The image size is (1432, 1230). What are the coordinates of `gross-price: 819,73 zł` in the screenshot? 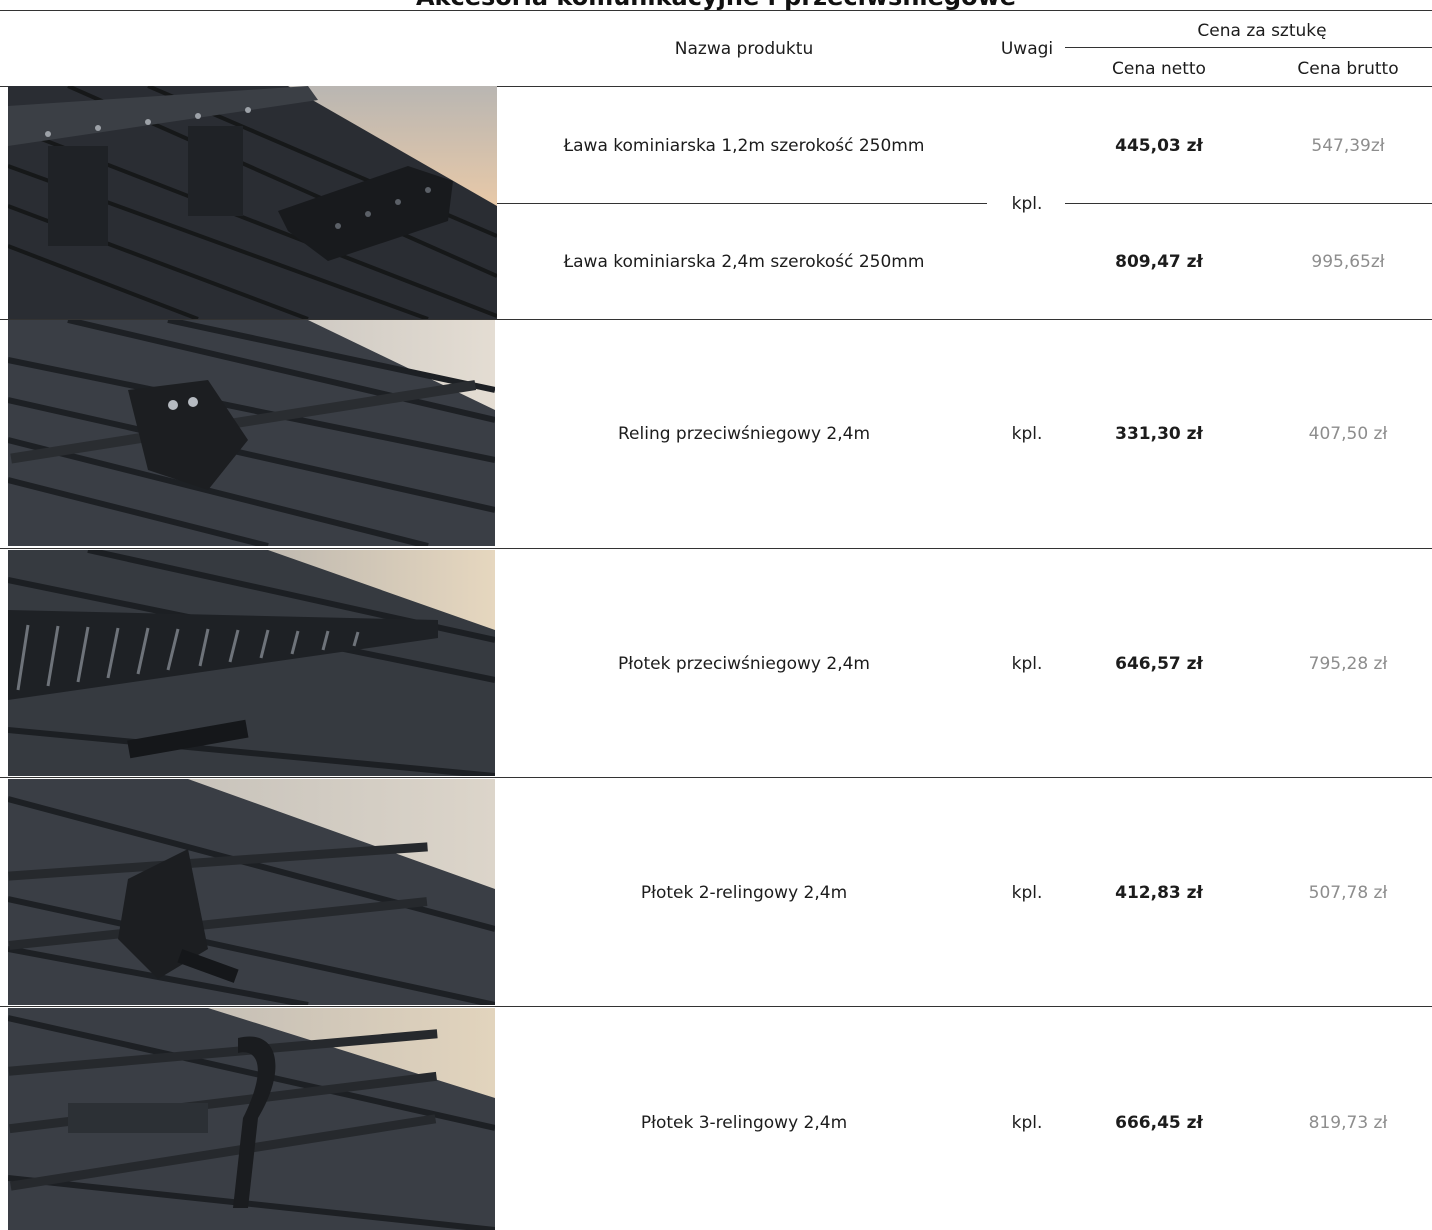 It's located at (1348, 1123).